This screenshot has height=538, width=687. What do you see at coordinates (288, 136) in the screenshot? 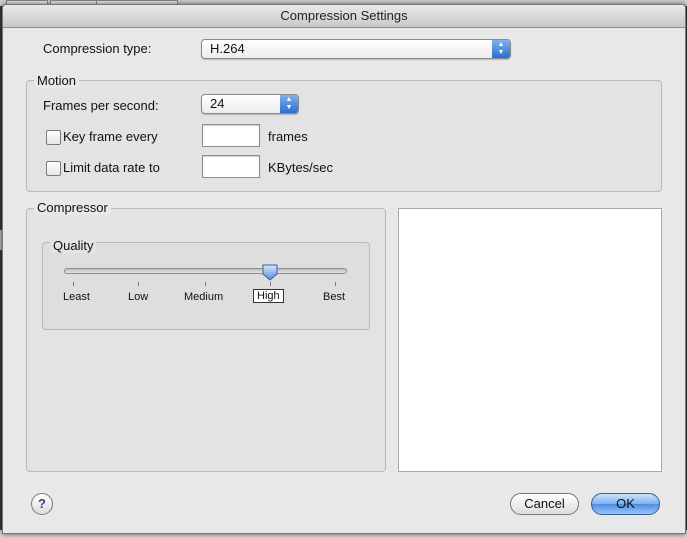
I see `keyframe-unit: frames` at bounding box center [288, 136].